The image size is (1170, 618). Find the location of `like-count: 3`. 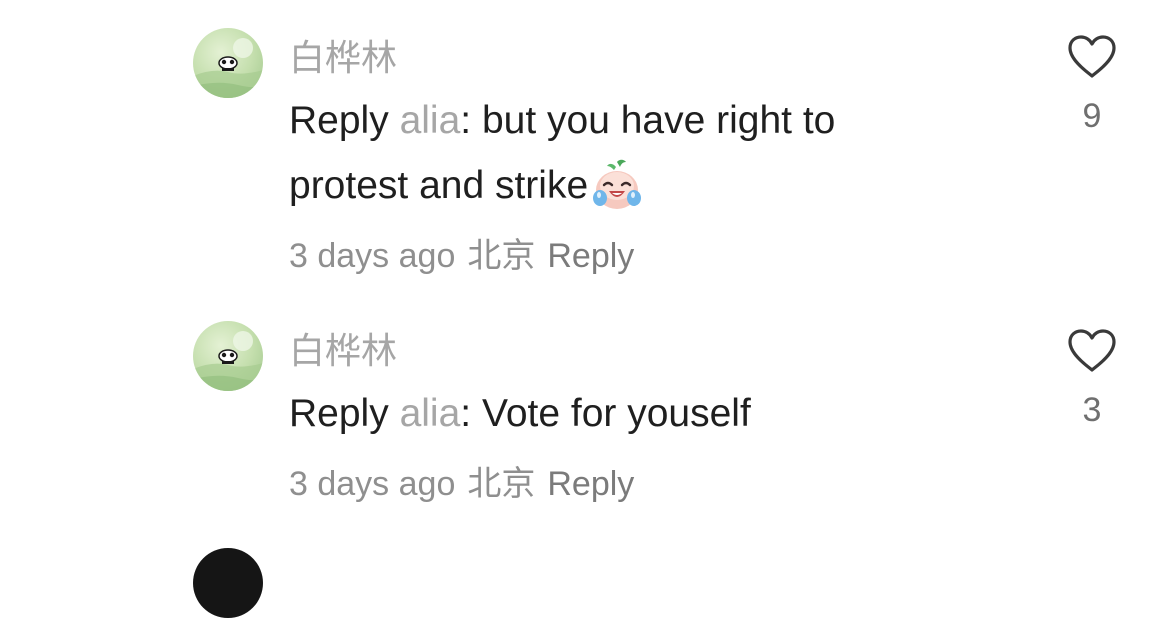

like-count: 3 is located at coordinates (1092, 410).